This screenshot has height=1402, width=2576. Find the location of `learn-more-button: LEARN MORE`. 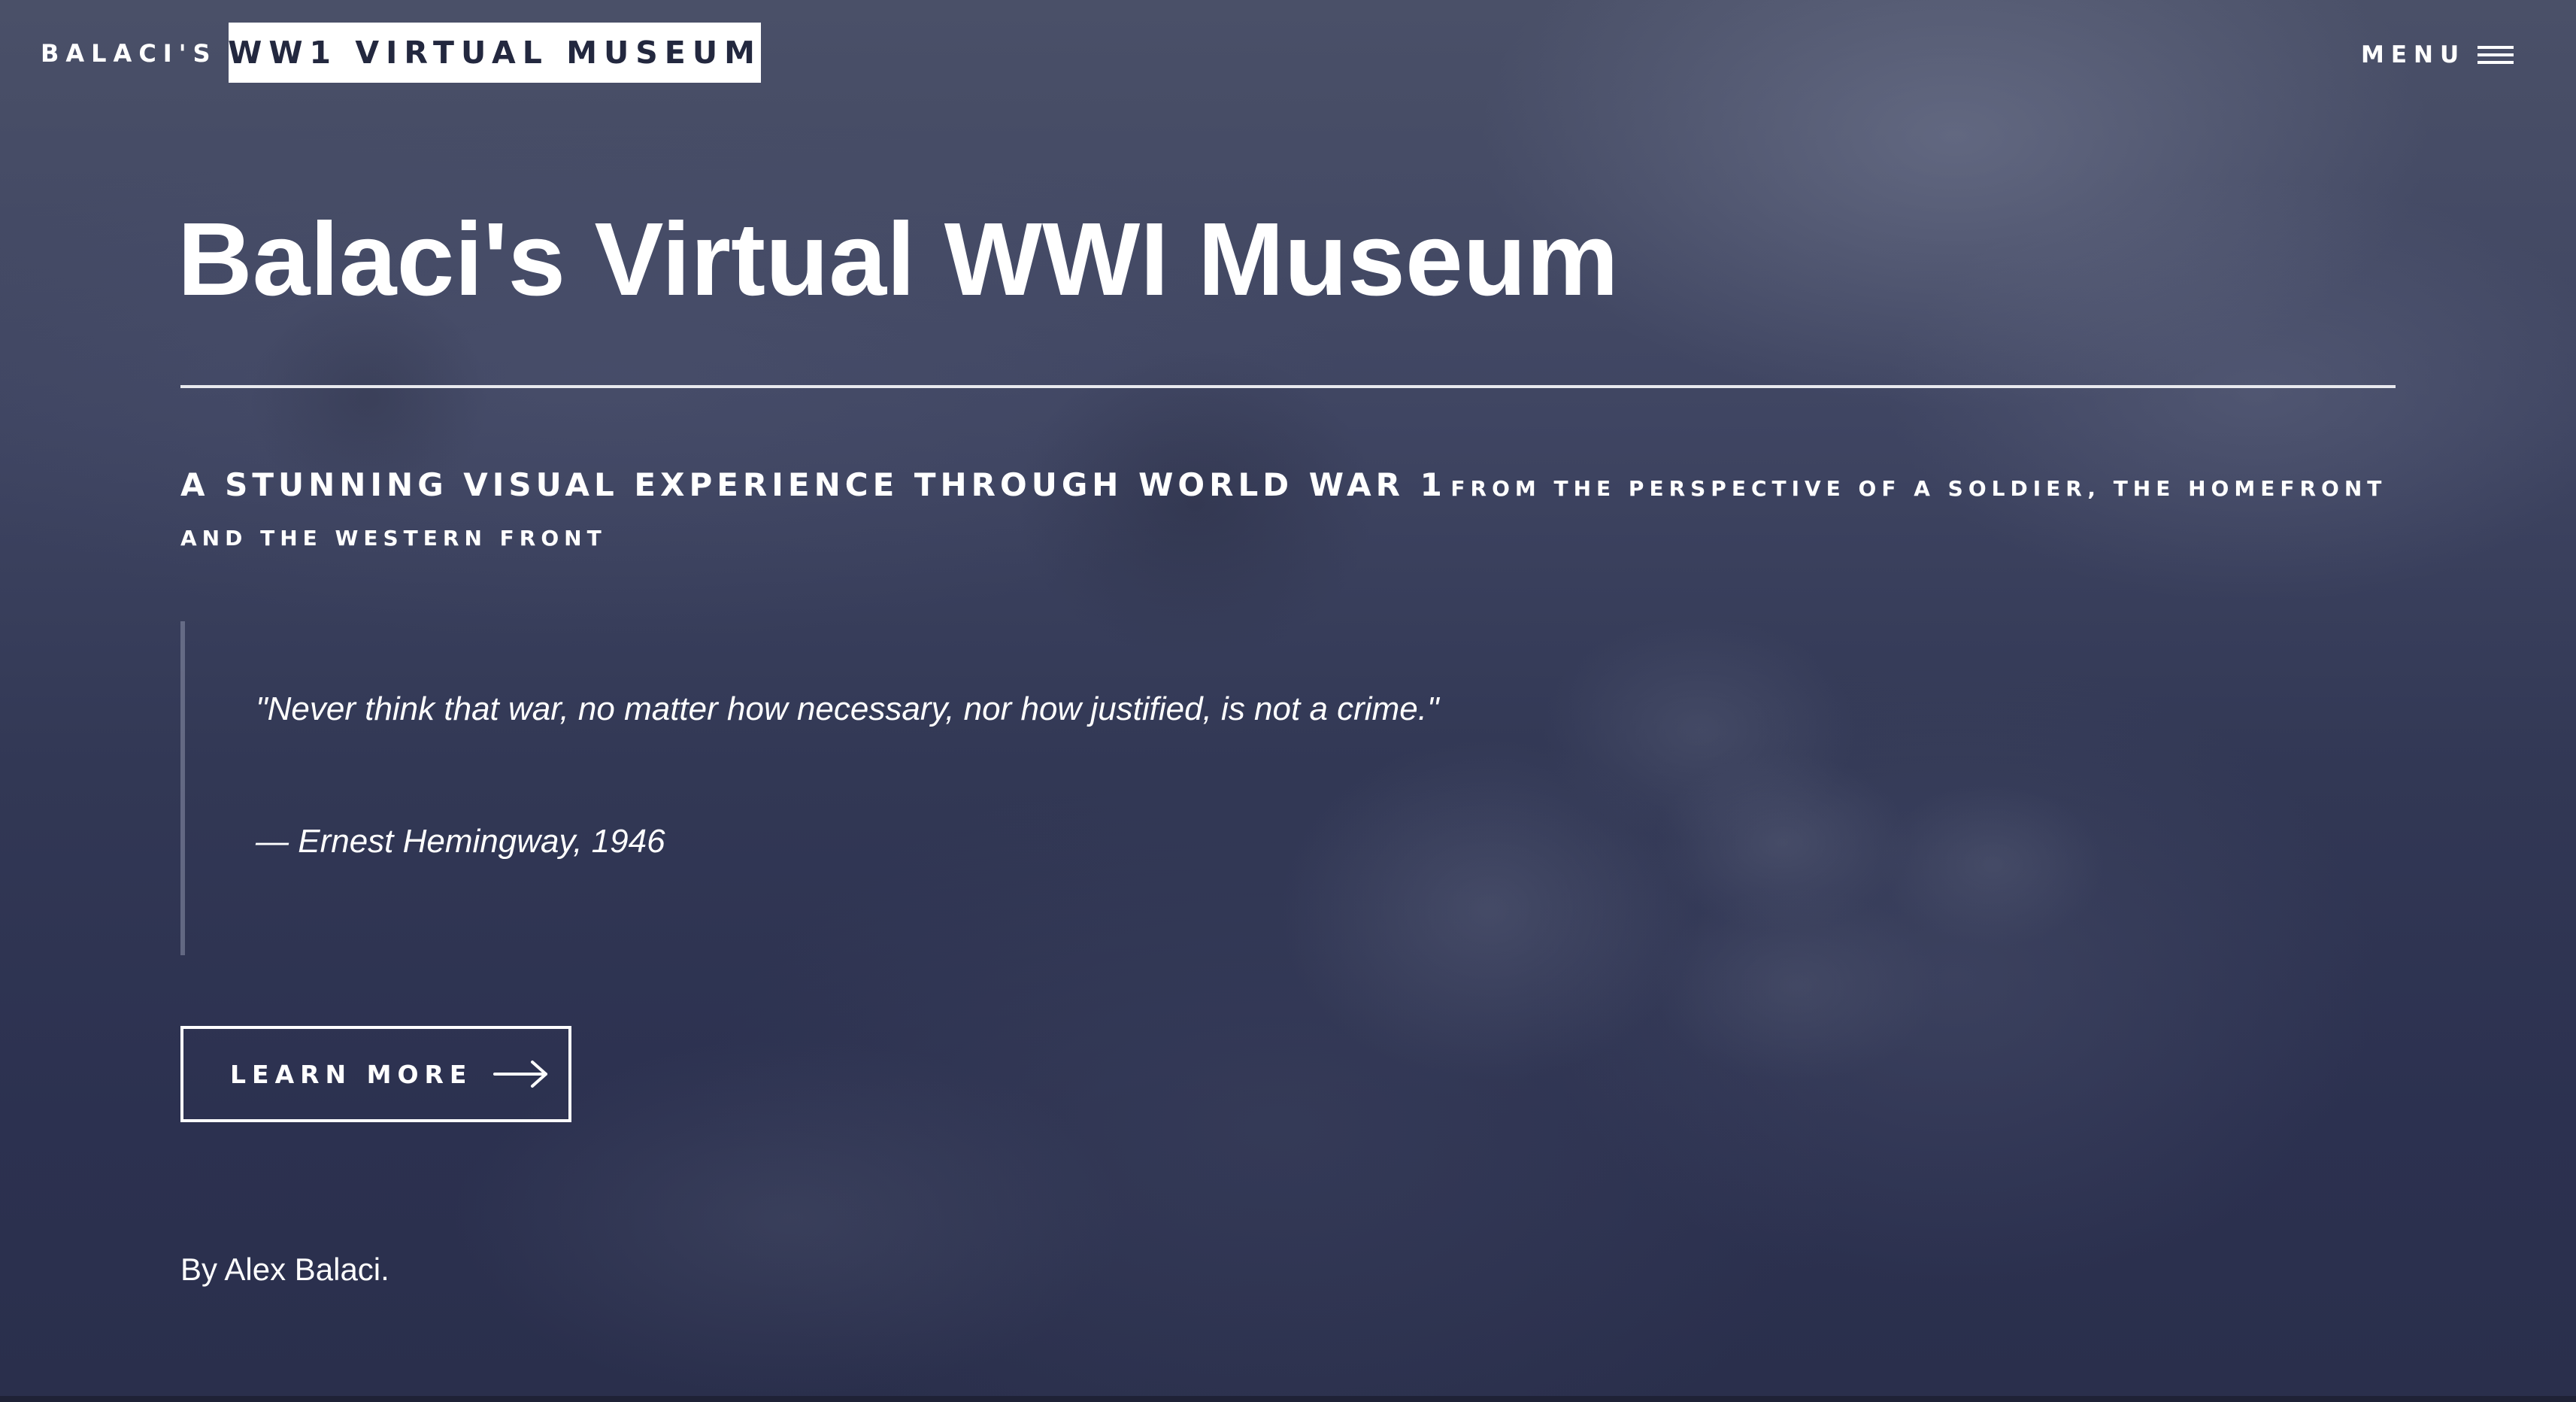

learn-more-button: LEARN MORE is located at coordinates (375, 1074).